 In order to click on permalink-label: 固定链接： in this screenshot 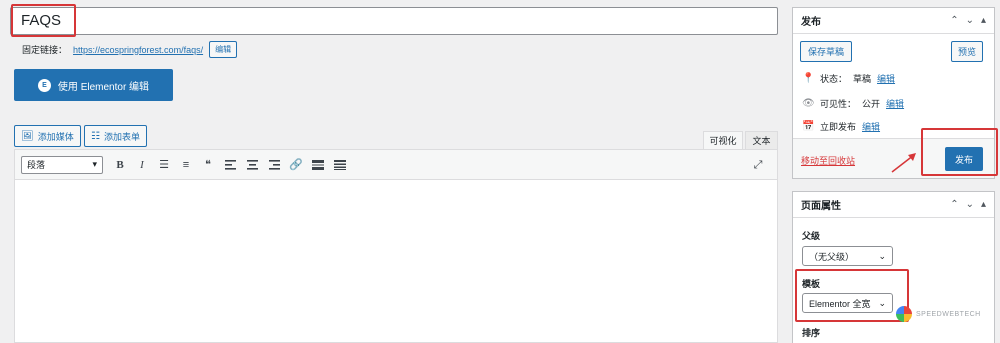, I will do `click(45, 50)`.